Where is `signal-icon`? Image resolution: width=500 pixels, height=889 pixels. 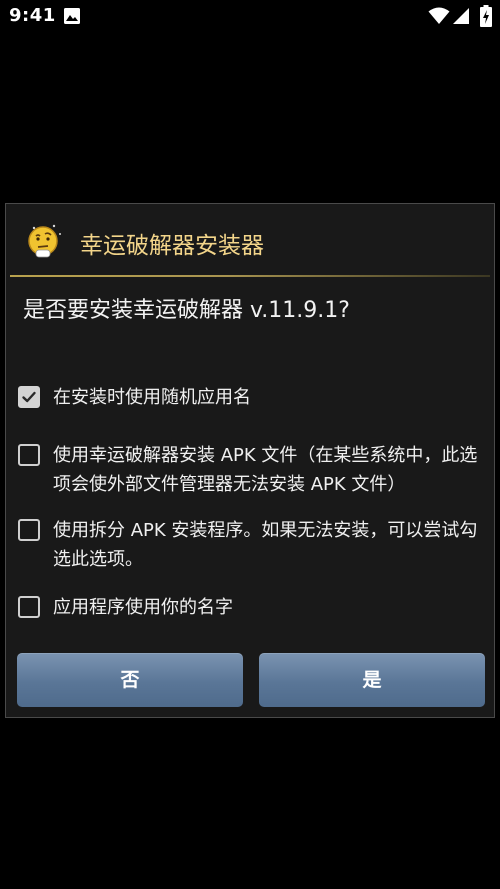
signal-icon is located at coordinates (461, 16).